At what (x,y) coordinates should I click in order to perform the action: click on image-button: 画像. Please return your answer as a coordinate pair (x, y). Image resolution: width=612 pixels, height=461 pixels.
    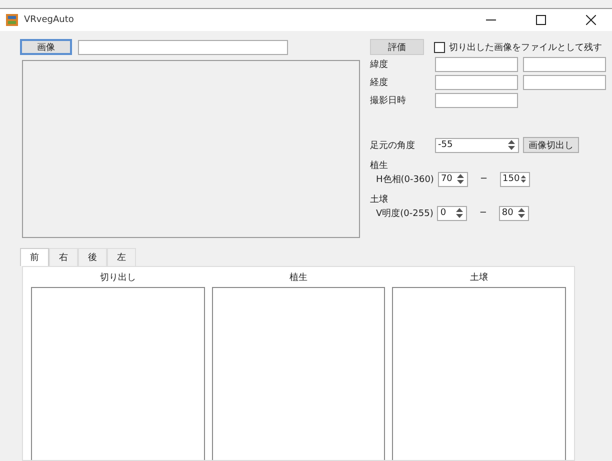
    Looking at the image, I should click on (46, 47).